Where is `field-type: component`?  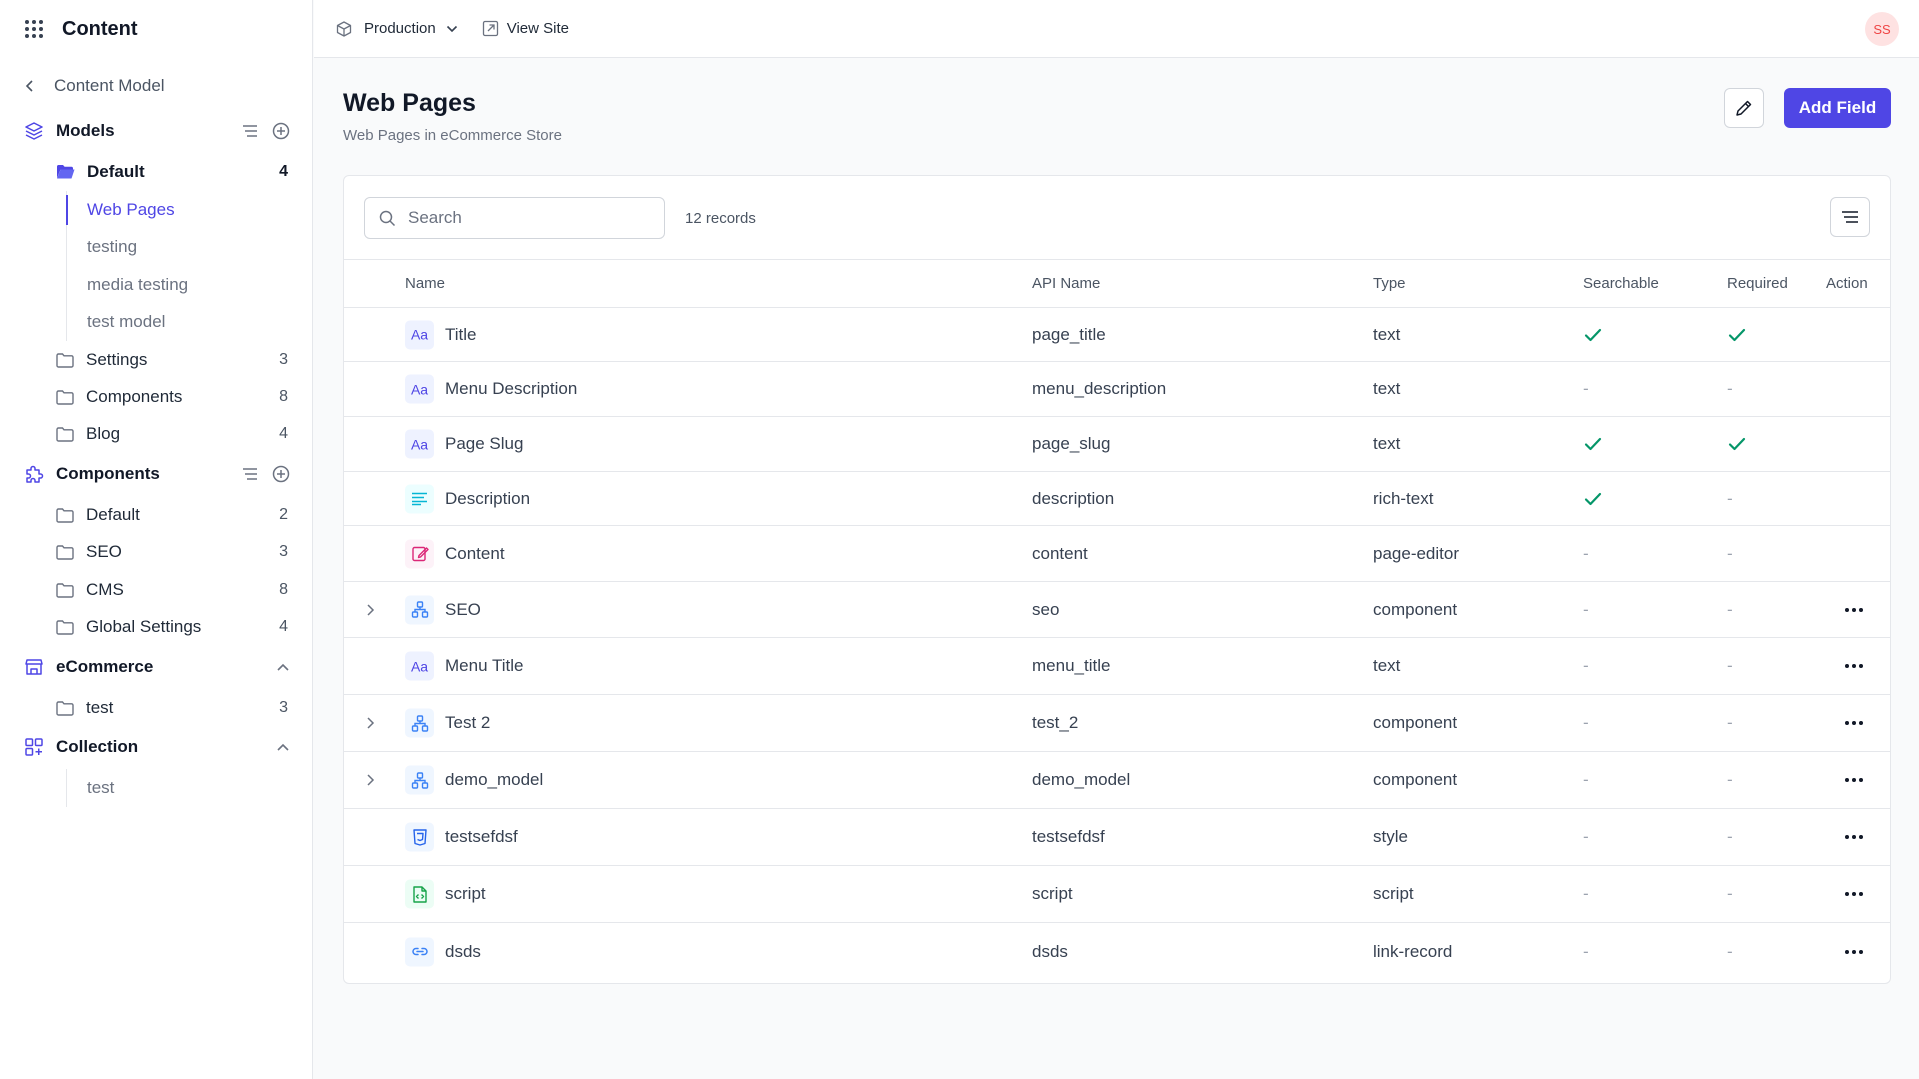
field-type: component is located at coordinates (1415, 779).